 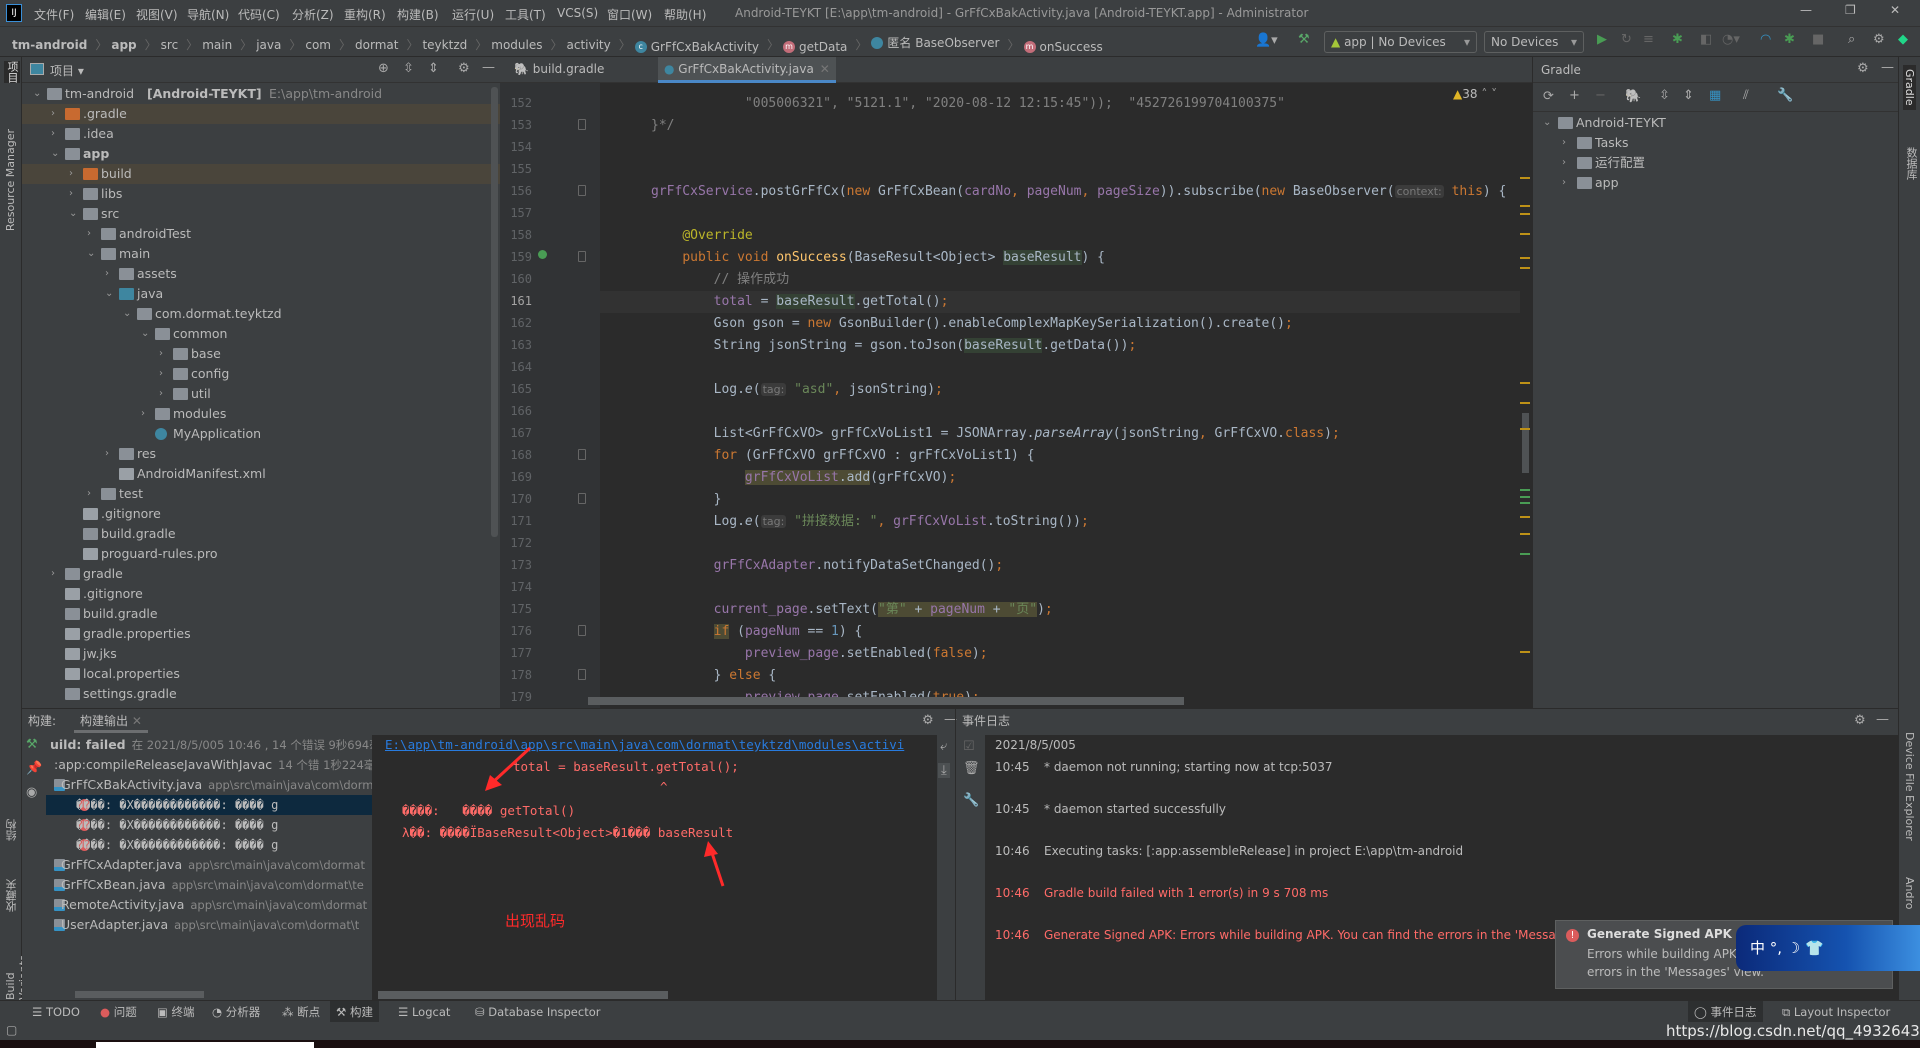 What do you see at coordinates (1715, 95) in the screenshot?
I see `dependencies-icon: ▦` at bounding box center [1715, 95].